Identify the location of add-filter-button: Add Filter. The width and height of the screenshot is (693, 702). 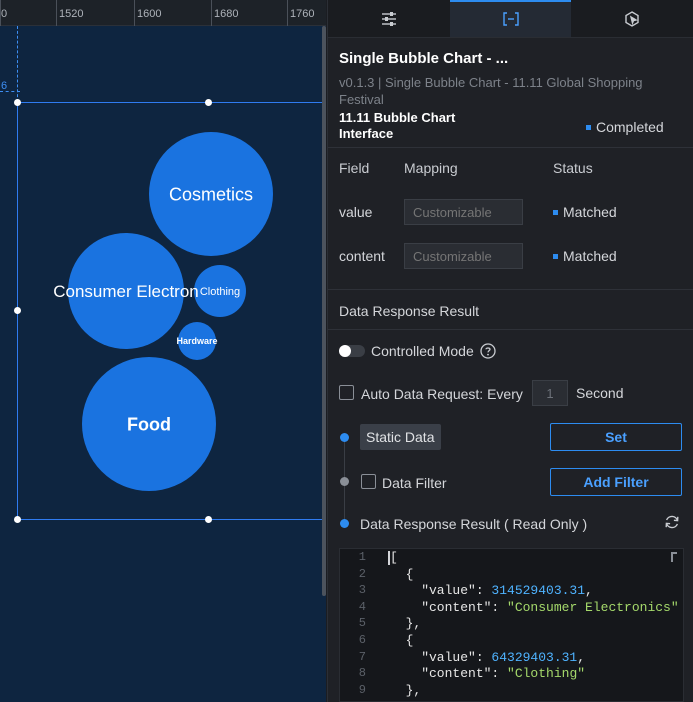
(616, 482).